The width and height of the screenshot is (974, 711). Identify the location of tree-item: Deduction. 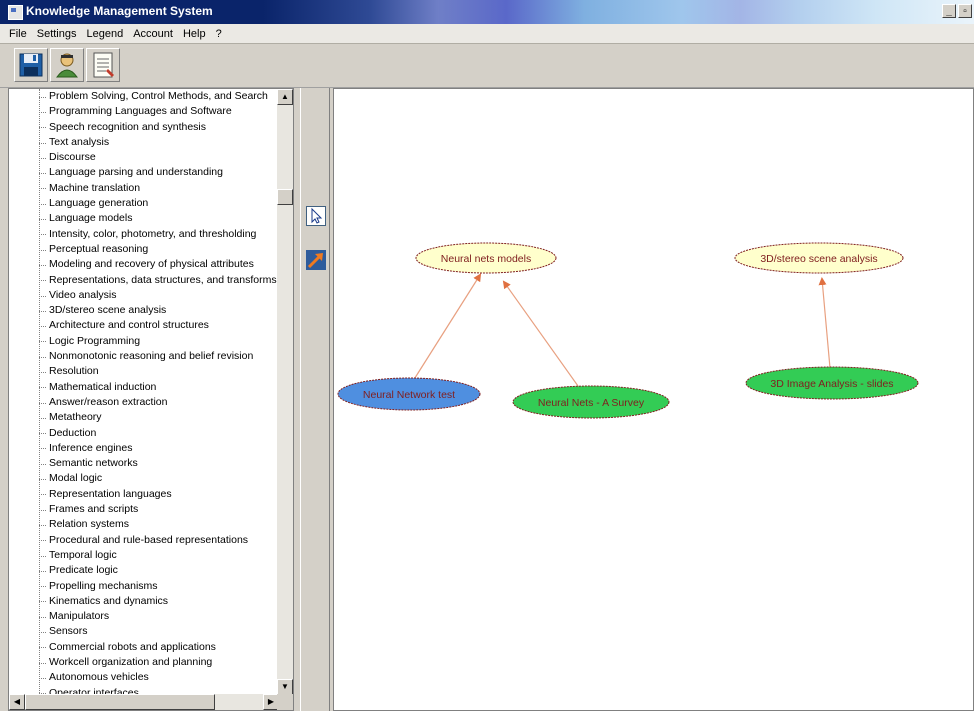
(144, 433).